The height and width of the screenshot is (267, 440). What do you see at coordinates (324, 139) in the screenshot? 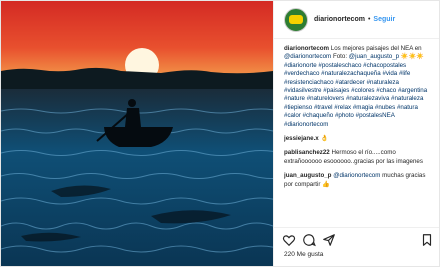
I see `comment-text: 👌` at bounding box center [324, 139].